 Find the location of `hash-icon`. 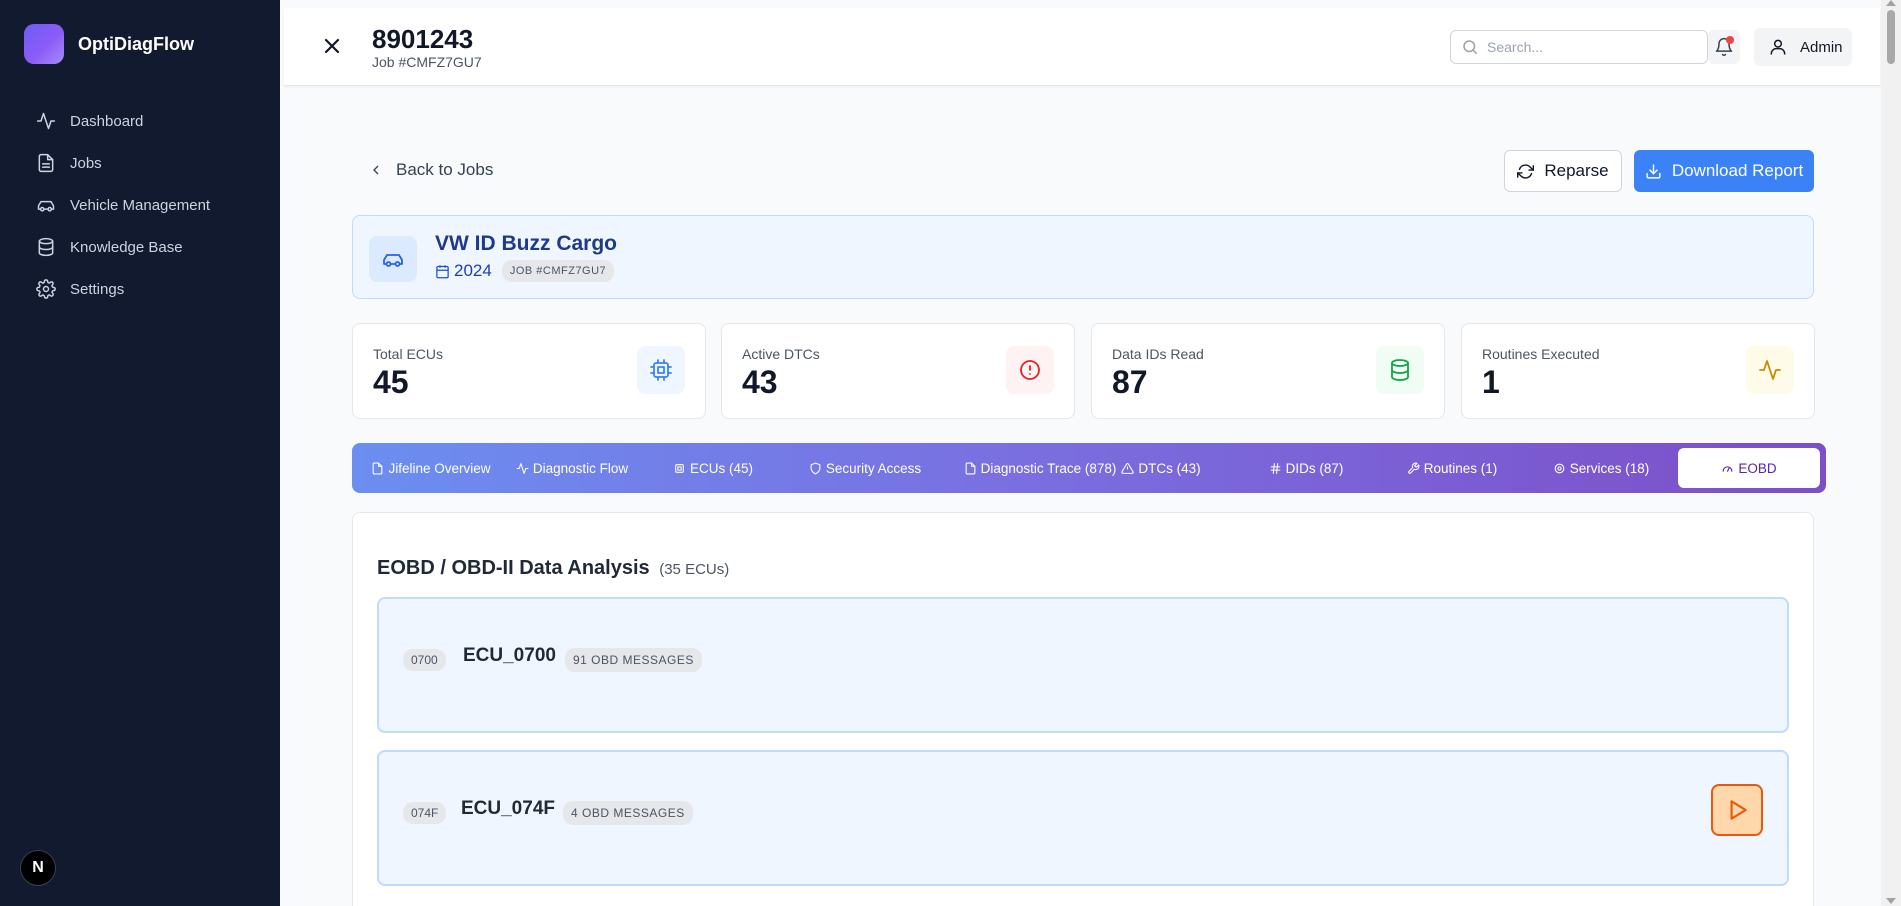

hash-icon is located at coordinates (1275, 468).